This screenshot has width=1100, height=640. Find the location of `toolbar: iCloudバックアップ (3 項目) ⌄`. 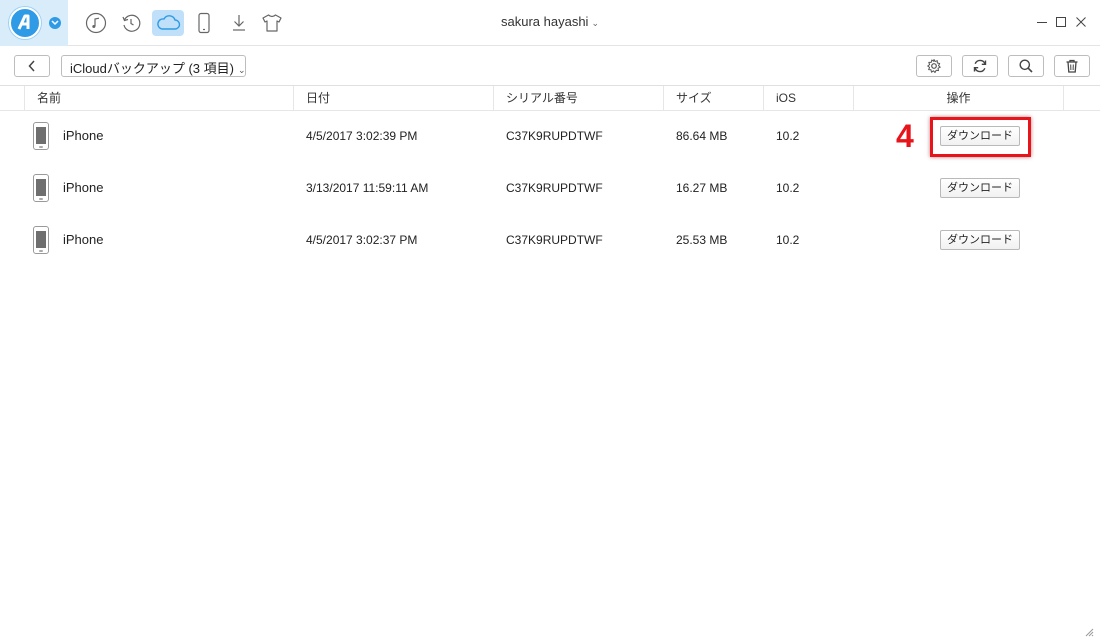

toolbar: iCloudバックアップ (3 項目) ⌄ is located at coordinates (550, 66).